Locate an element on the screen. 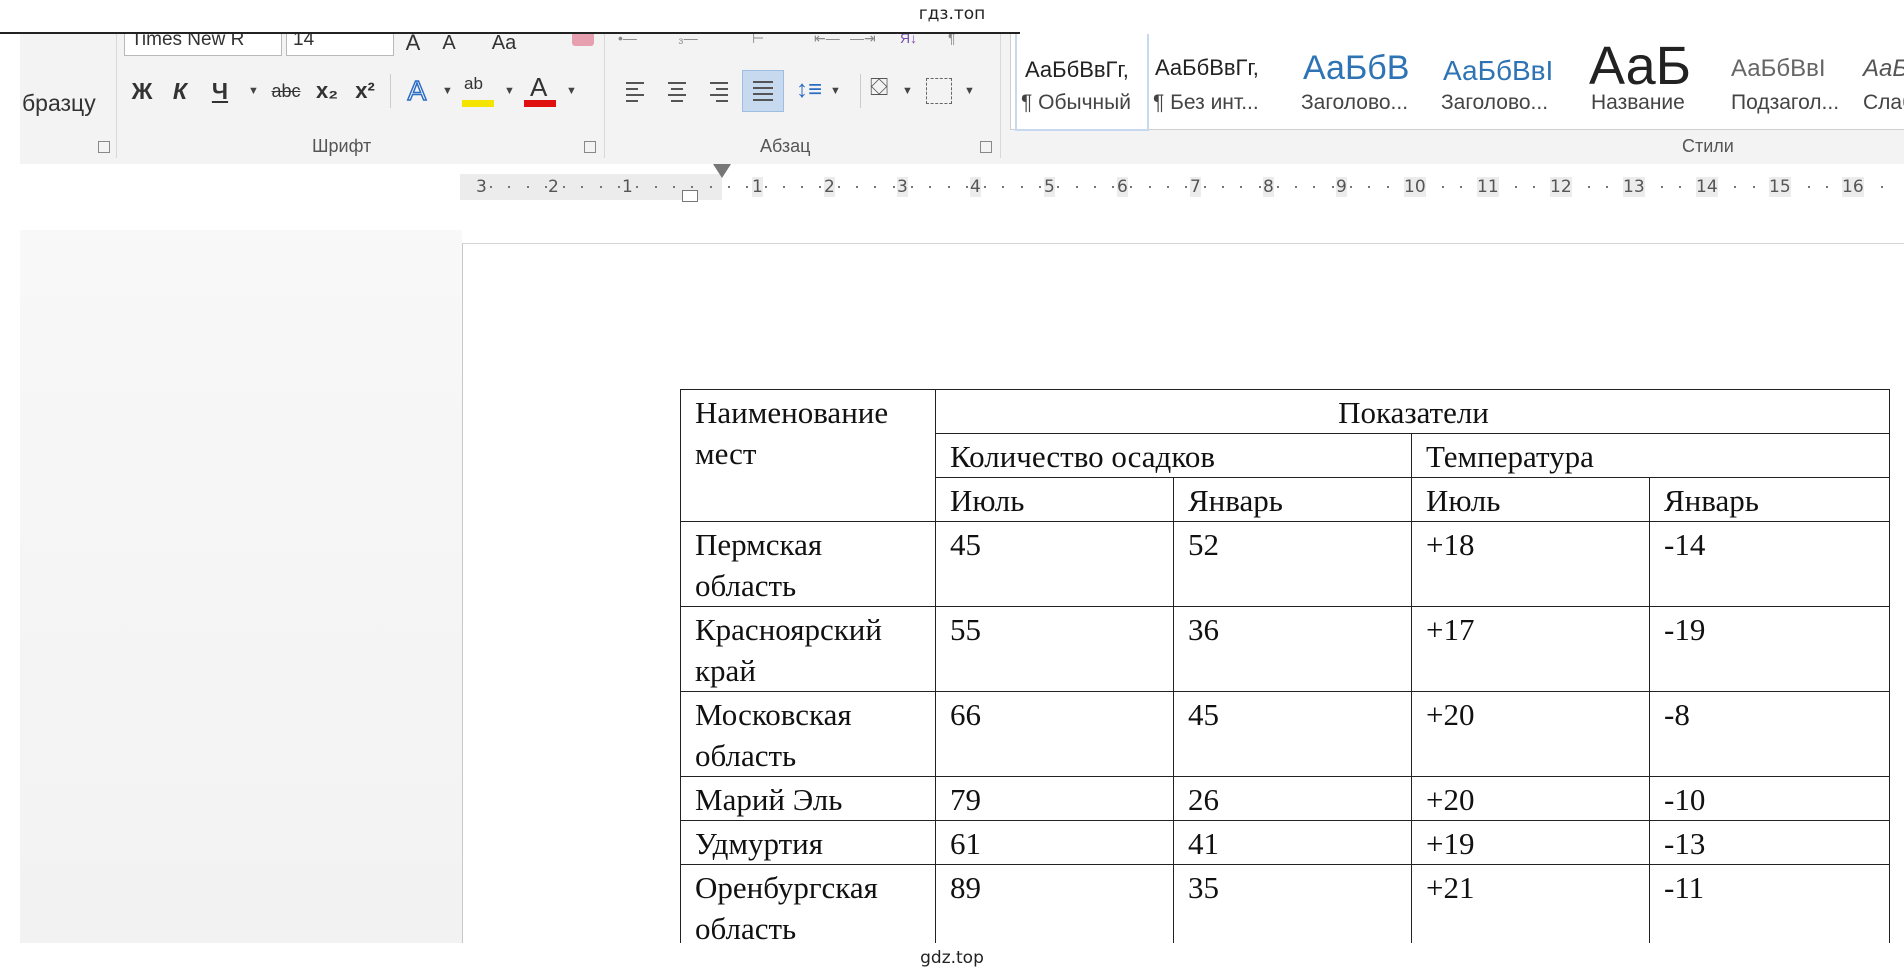  cell-precip-july: 66 is located at coordinates (1054, 734).